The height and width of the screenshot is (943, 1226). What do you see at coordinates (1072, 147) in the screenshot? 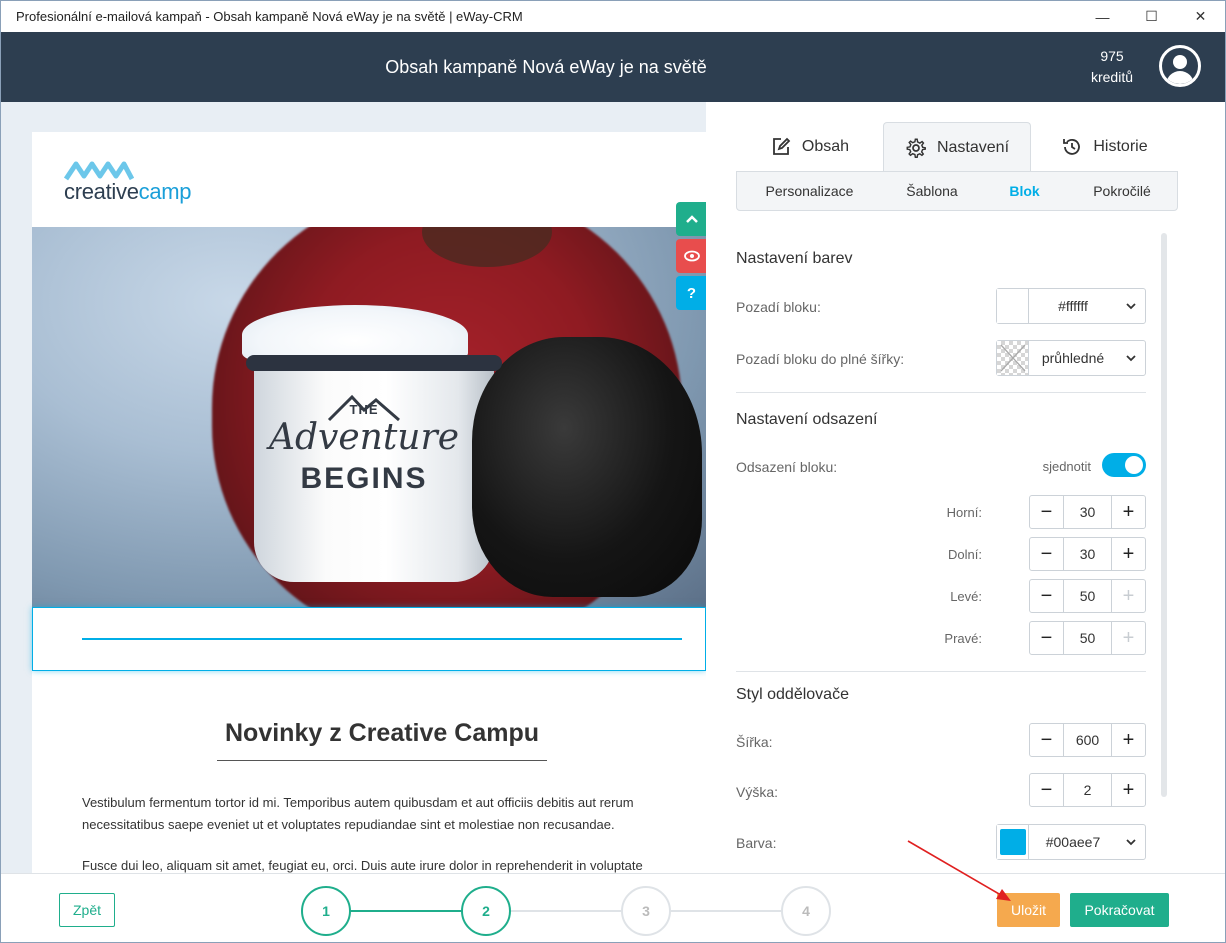
I see `history-icon` at bounding box center [1072, 147].